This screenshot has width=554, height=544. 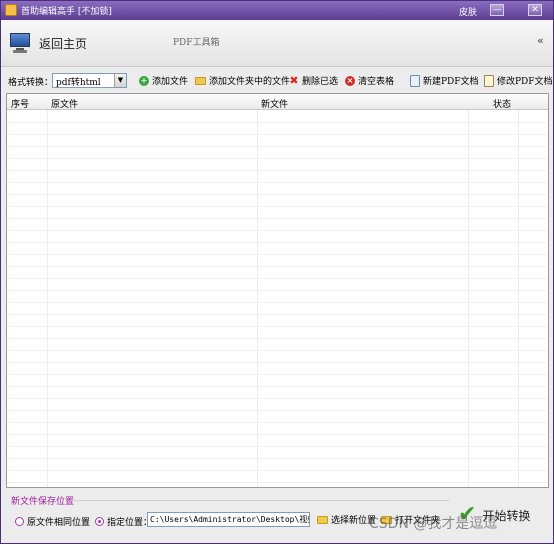 I want to click on title-bar: 首助编辑高手 [不加锁] 皮肤 — ✕, so click(x=277, y=10).